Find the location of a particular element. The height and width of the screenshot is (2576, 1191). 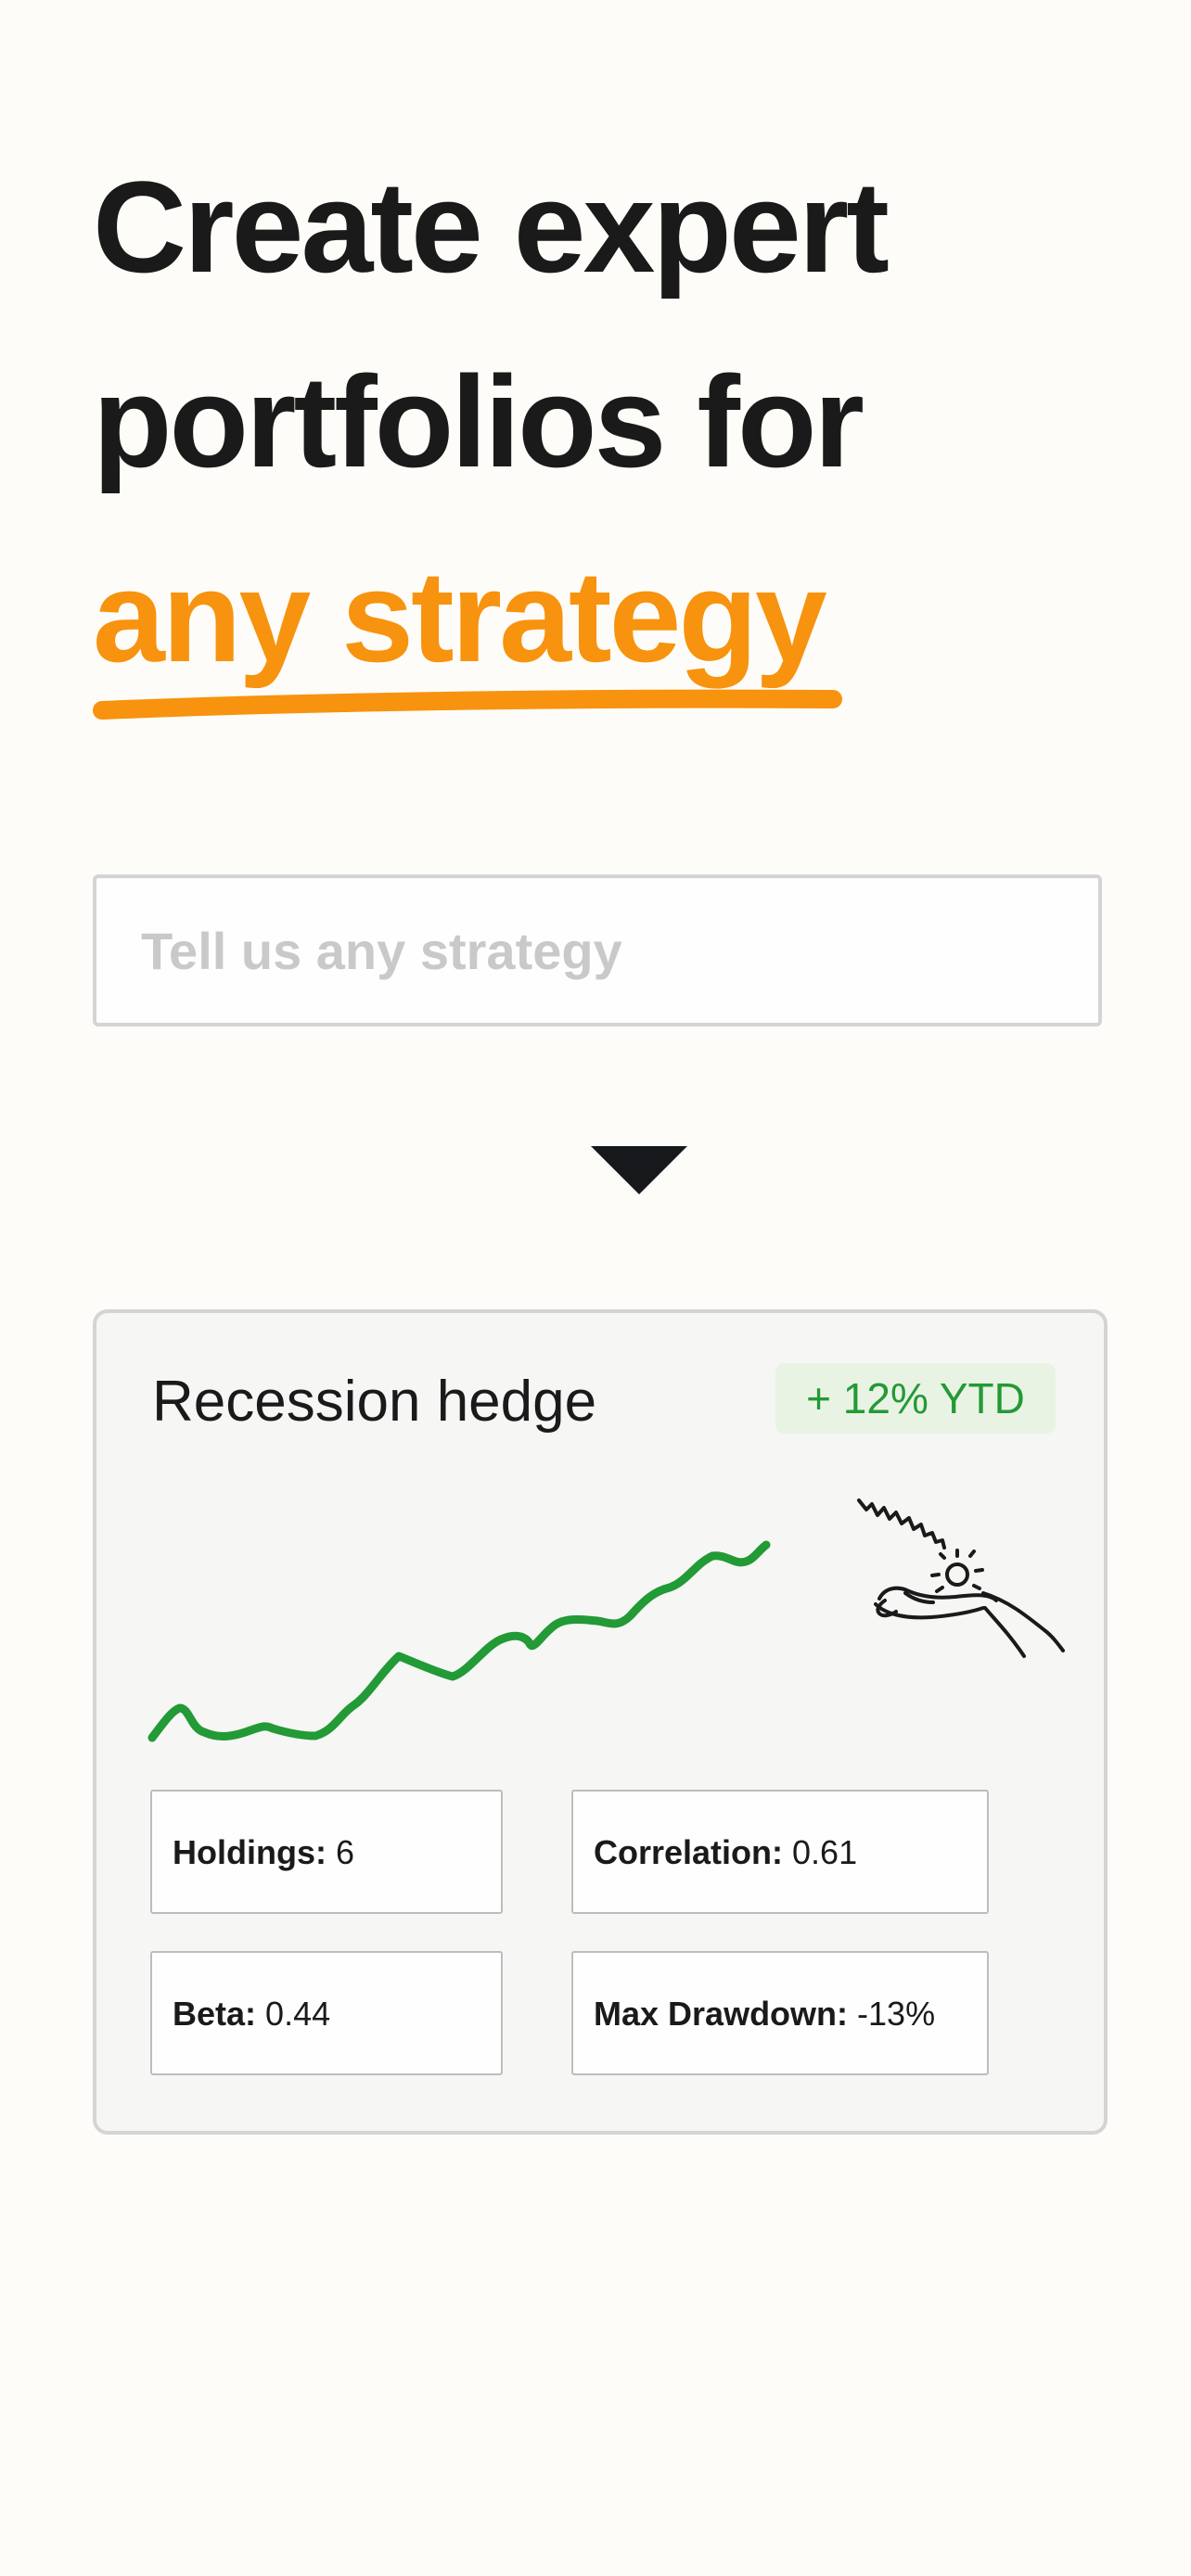

stat-max-drawdown: Max Drawdown: -13% is located at coordinates (780, 2013).